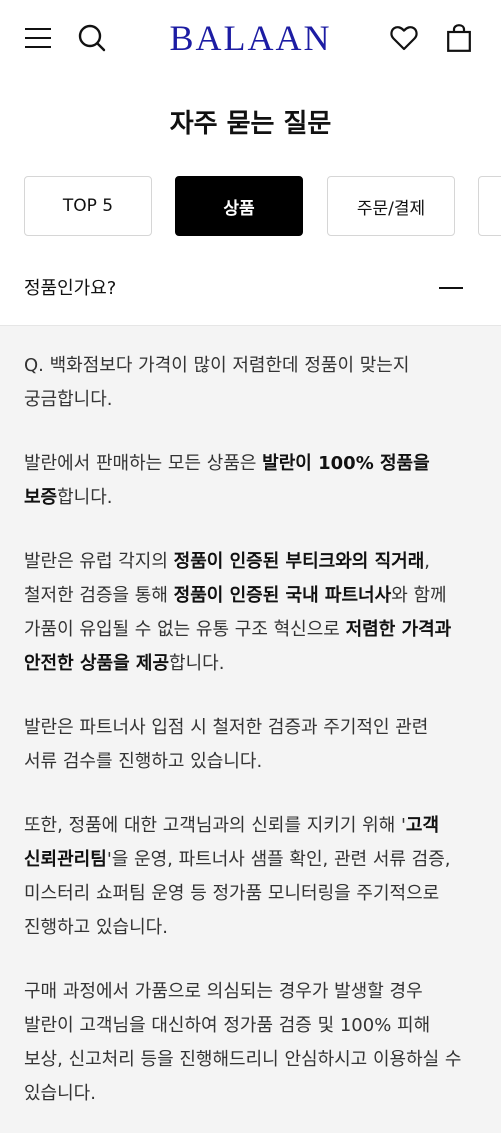 Image resolution: width=501 pixels, height=1133 pixels. I want to click on body-text: 발란에서 판매하는 모든 상품은, so click(143, 463).